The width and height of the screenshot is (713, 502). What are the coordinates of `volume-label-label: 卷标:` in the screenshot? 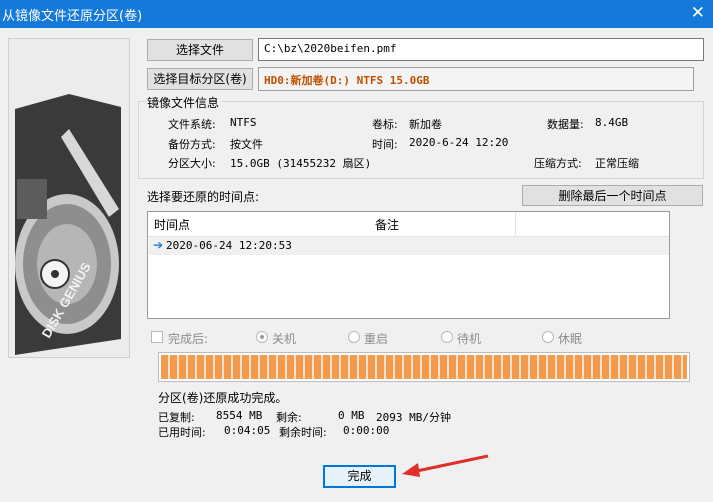 It's located at (385, 124).